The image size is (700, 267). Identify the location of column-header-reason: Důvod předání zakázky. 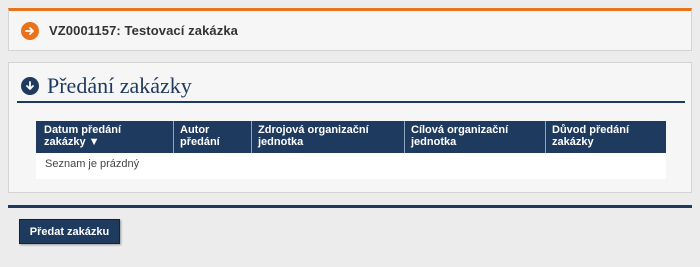
(605, 137).